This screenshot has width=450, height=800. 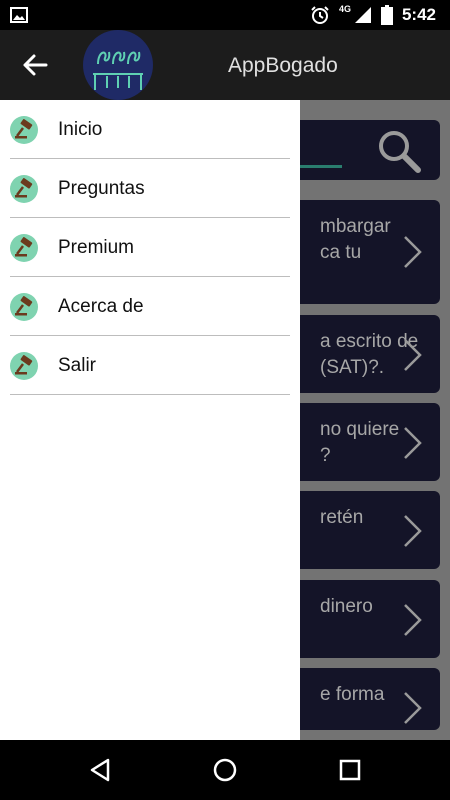 What do you see at coordinates (225, 15) in the screenshot?
I see `status-bar: 4G 5:42` at bounding box center [225, 15].